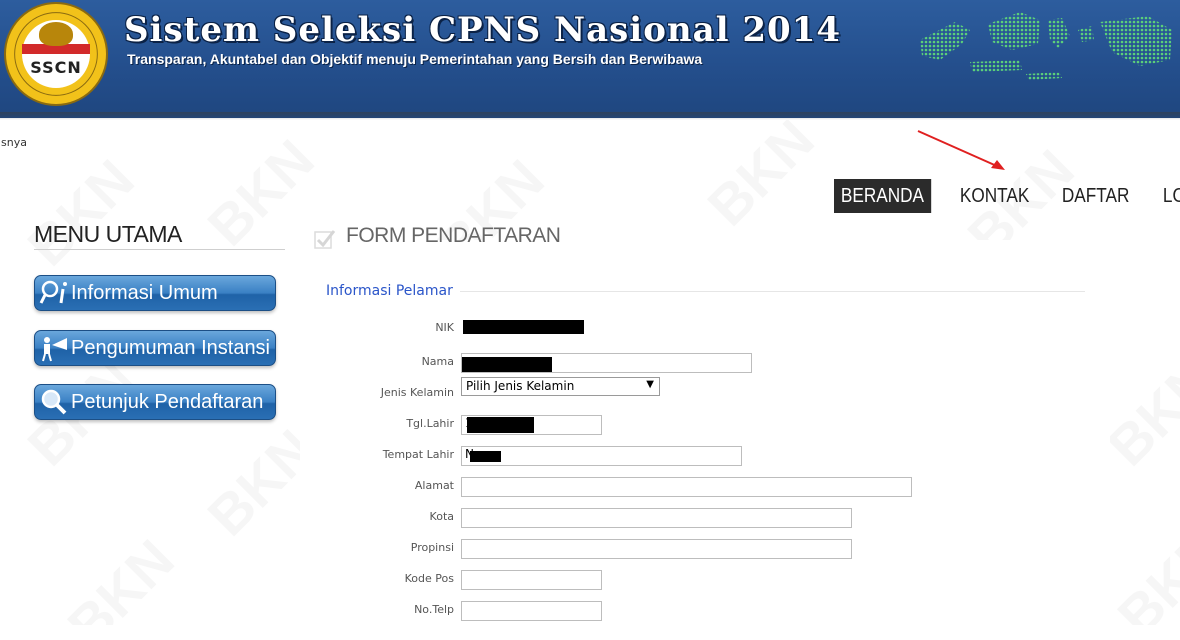 This screenshot has height=640, width=1180. Describe the element at coordinates (429, 578) in the screenshot. I see `kode-pos-label: Kode Pos` at that location.